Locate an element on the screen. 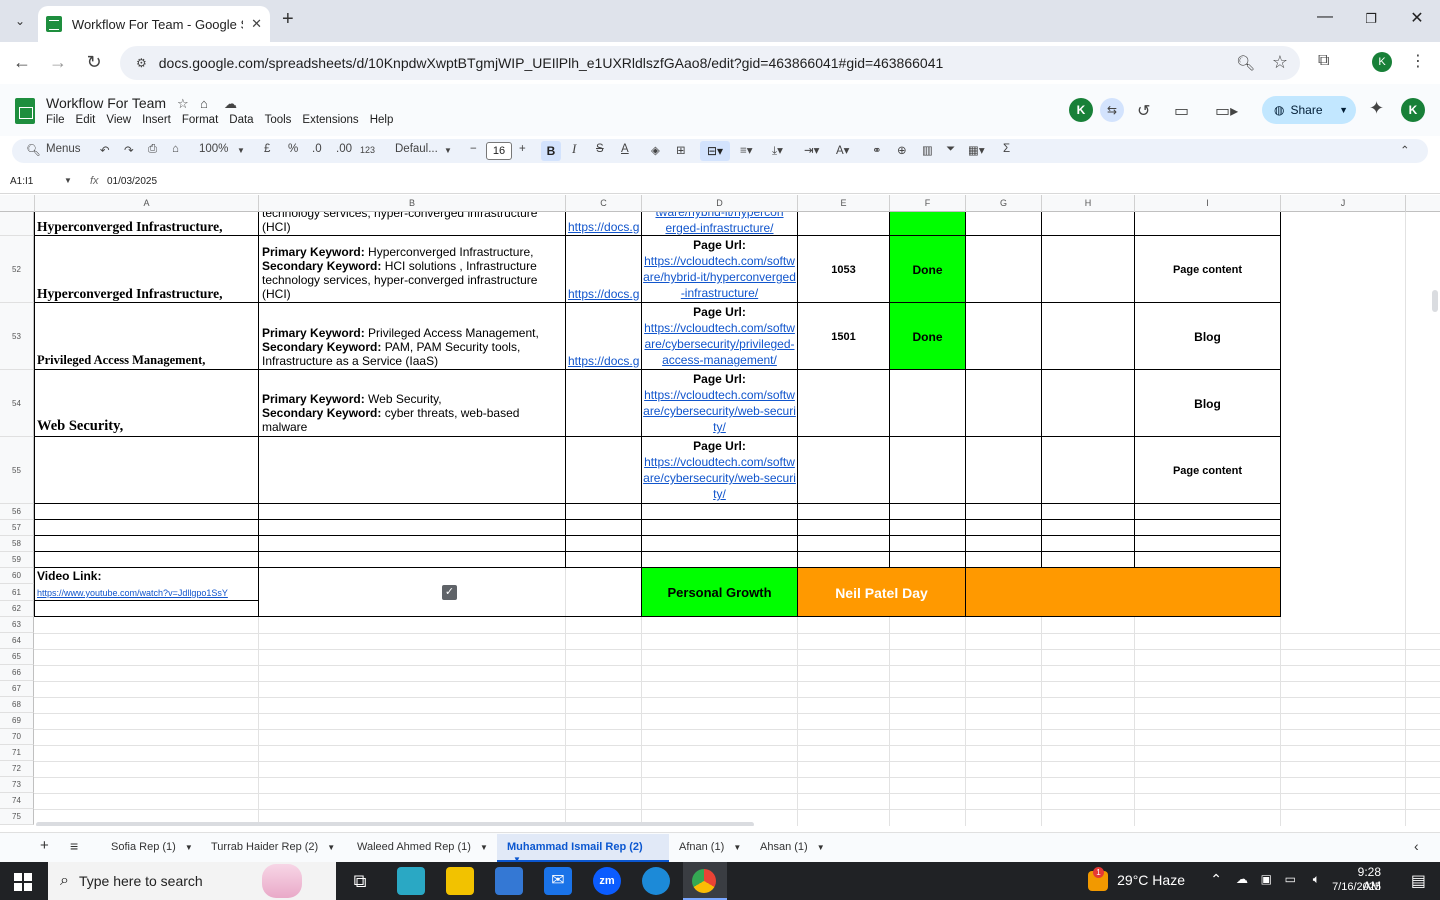 Image resolution: width=1440 pixels, height=900 pixels. row-header-55: 55 is located at coordinates (17, 470).